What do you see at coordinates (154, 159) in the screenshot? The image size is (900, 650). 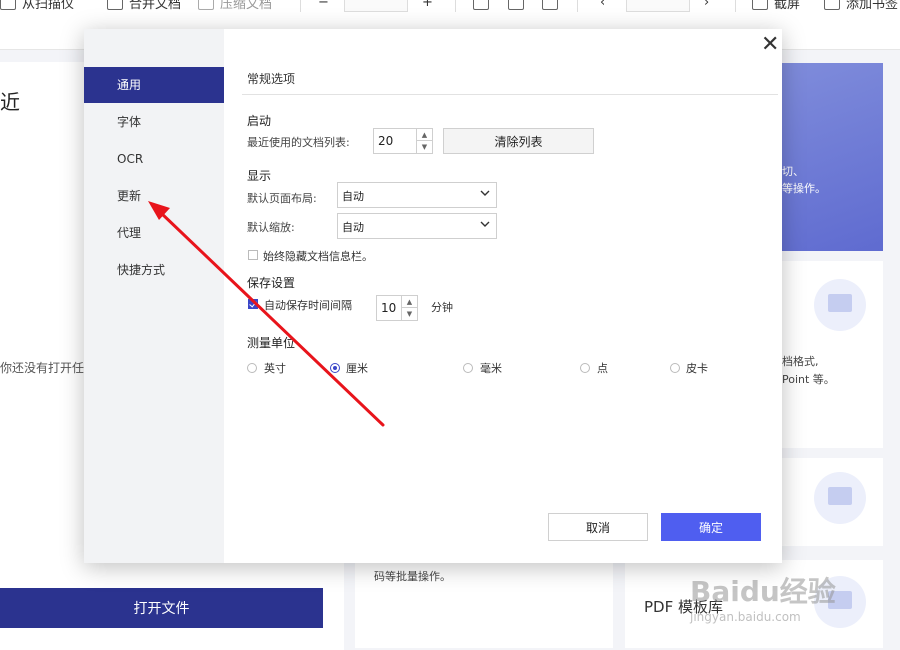 I see `sidebar-item-ocr: OCR` at bounding box center [154, 159].